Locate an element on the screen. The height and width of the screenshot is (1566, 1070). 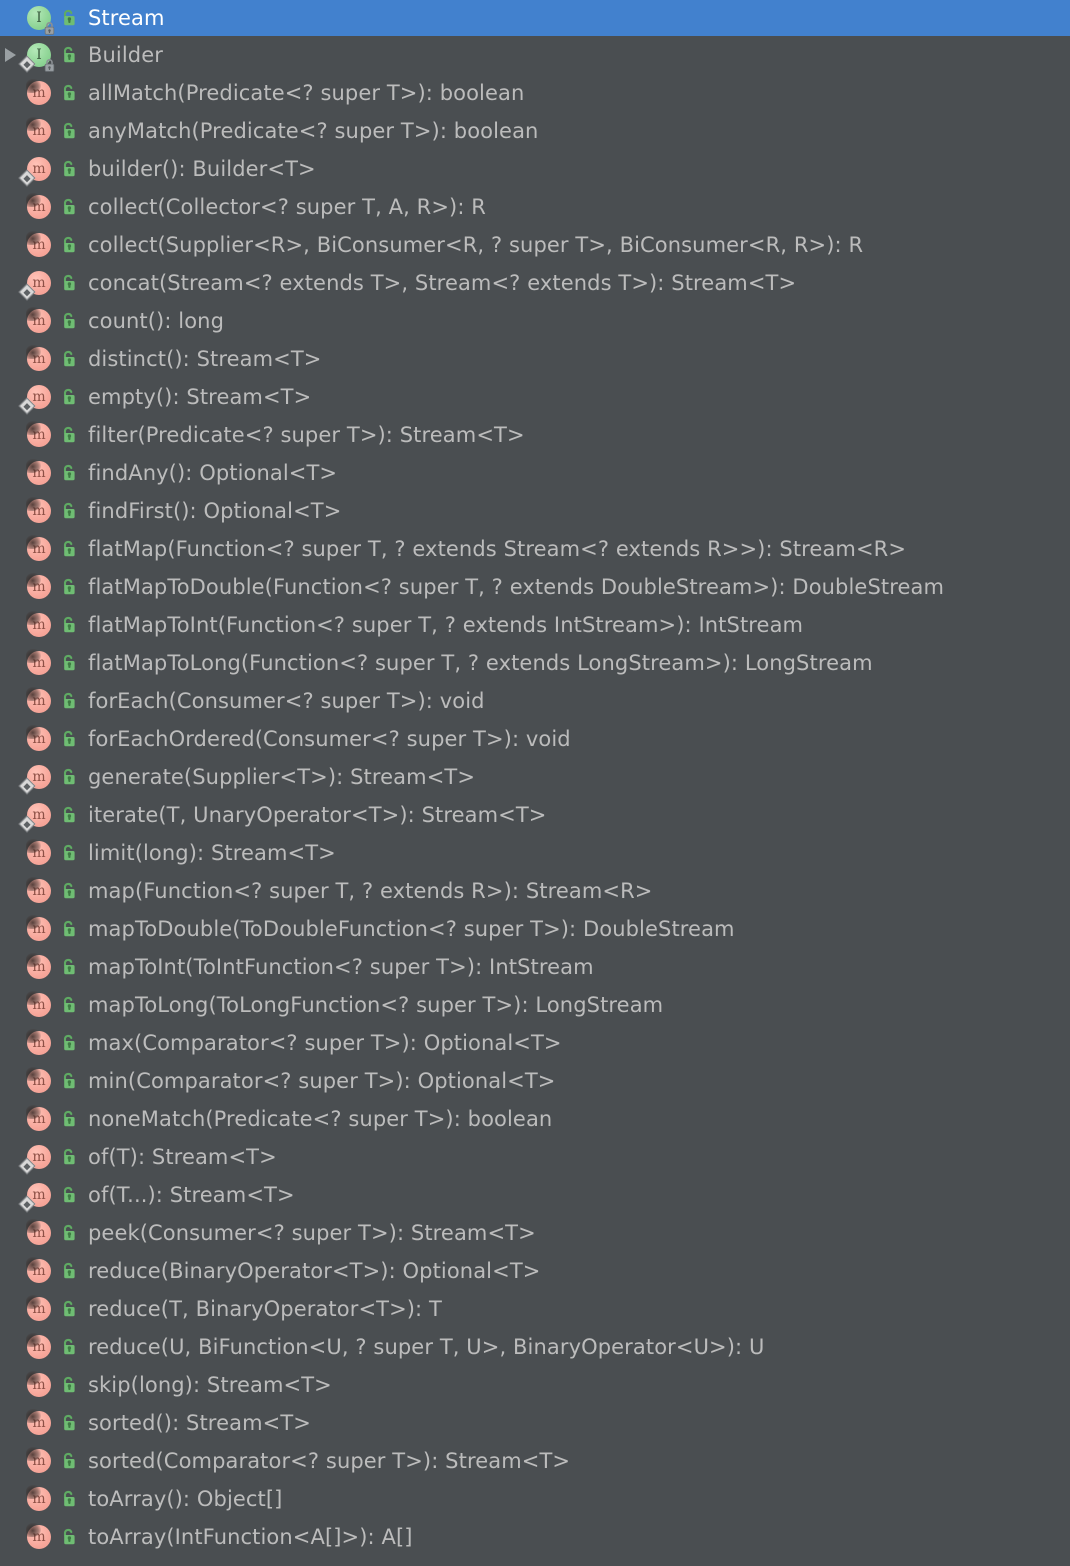
tree-row-label: findFirst(): Optional<T> is located at coordinates (215, 511).